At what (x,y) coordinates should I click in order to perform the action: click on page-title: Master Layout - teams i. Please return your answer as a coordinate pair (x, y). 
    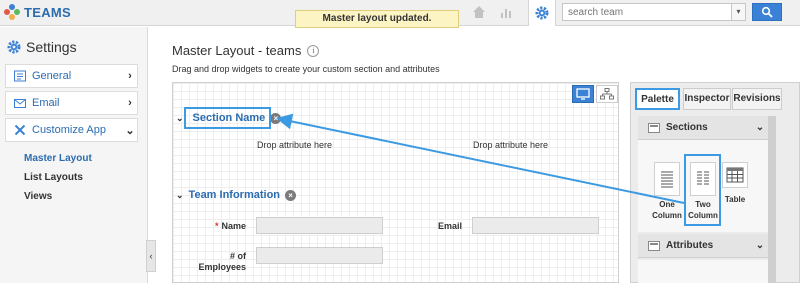
    Looking at the image, I should click on (246, 50).